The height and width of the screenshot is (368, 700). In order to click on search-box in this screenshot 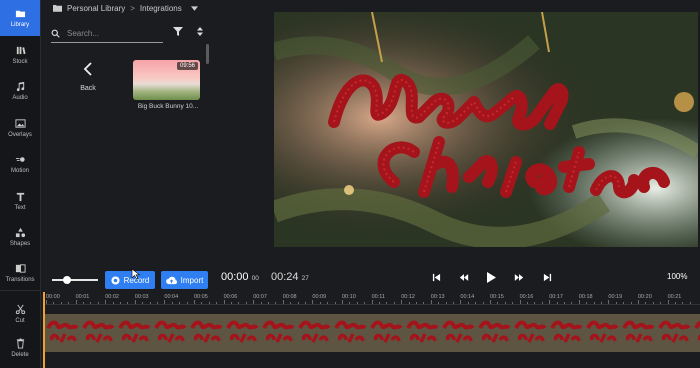, I will do `click(107, 33)`.